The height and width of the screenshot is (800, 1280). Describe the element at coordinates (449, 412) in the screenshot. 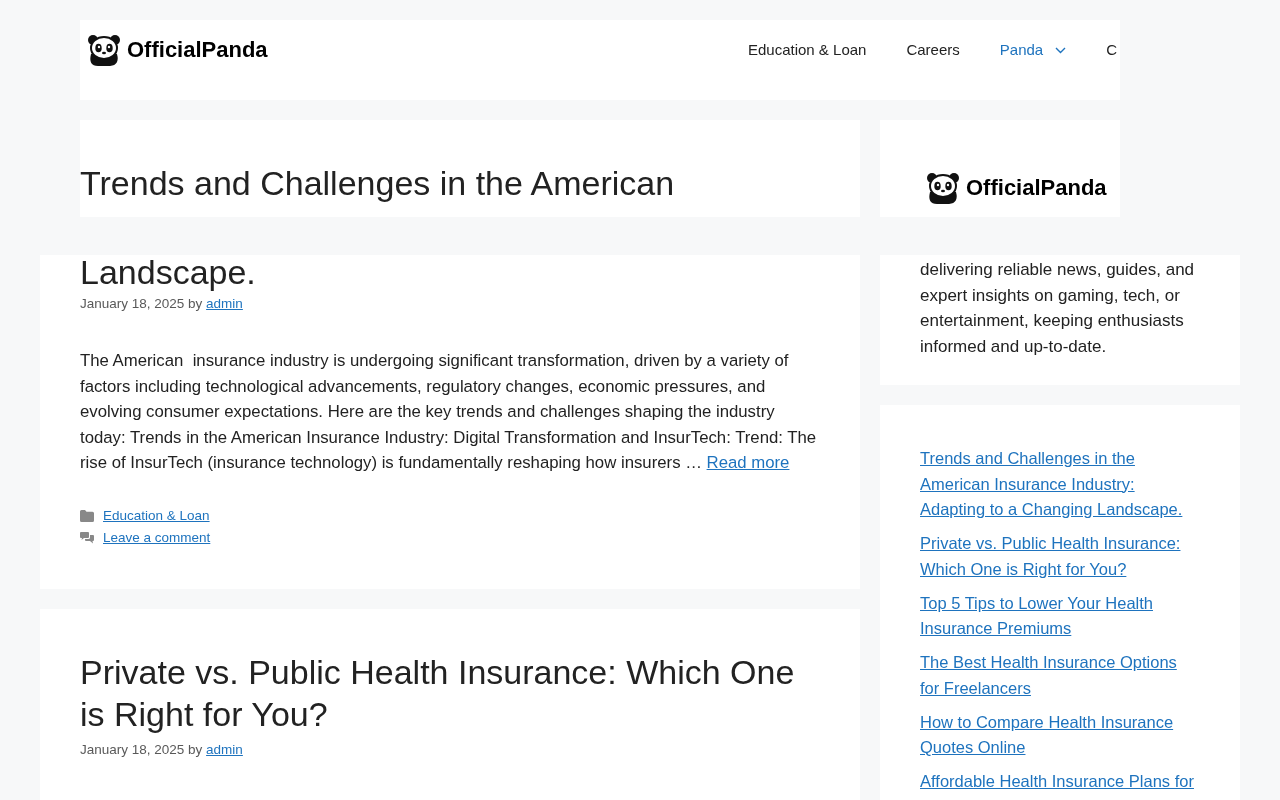

I see `post-excerpt: The American insurance industry is undergoing significant transformation, driven by a variety of factors including technological advancements, regulatory changes, economic pressures, and evolving consumer expectations. Here are the key trends and challenges shaping the industry today: Trends in the American Insurance Industry: Digital Transformation and InsurTech: Trend: The rise of InsurTech (insurance technology) is fundamentally reshaping how insurers … Read more` at that location.